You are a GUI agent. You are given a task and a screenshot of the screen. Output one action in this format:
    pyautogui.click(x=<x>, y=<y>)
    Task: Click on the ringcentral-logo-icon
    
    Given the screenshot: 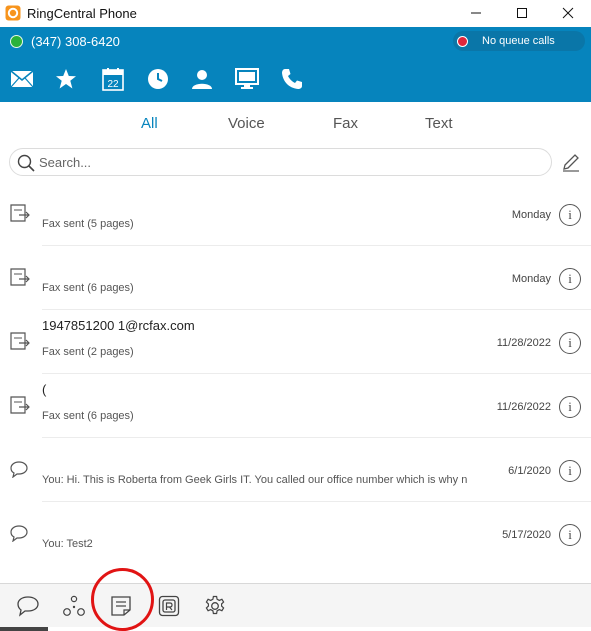 What is the action you would take?
    pyautogui.click(x=13, y=13)
    